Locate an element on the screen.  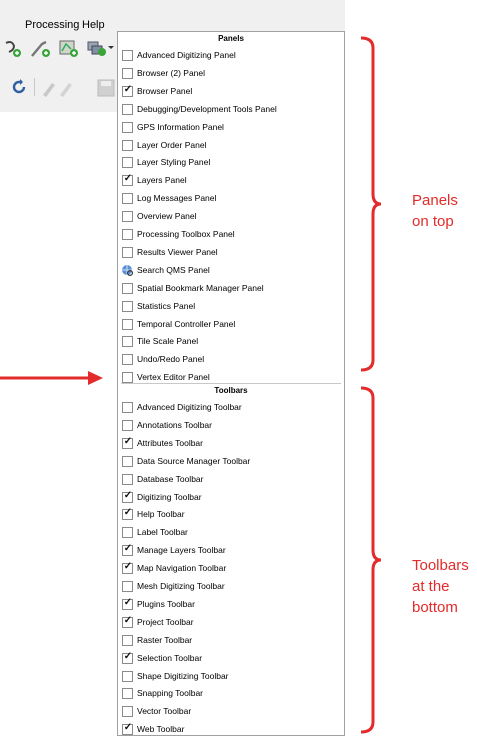
menu-item-temporal-controller-panel: Temporal Controller Panel is located at coordinates (231, 324).